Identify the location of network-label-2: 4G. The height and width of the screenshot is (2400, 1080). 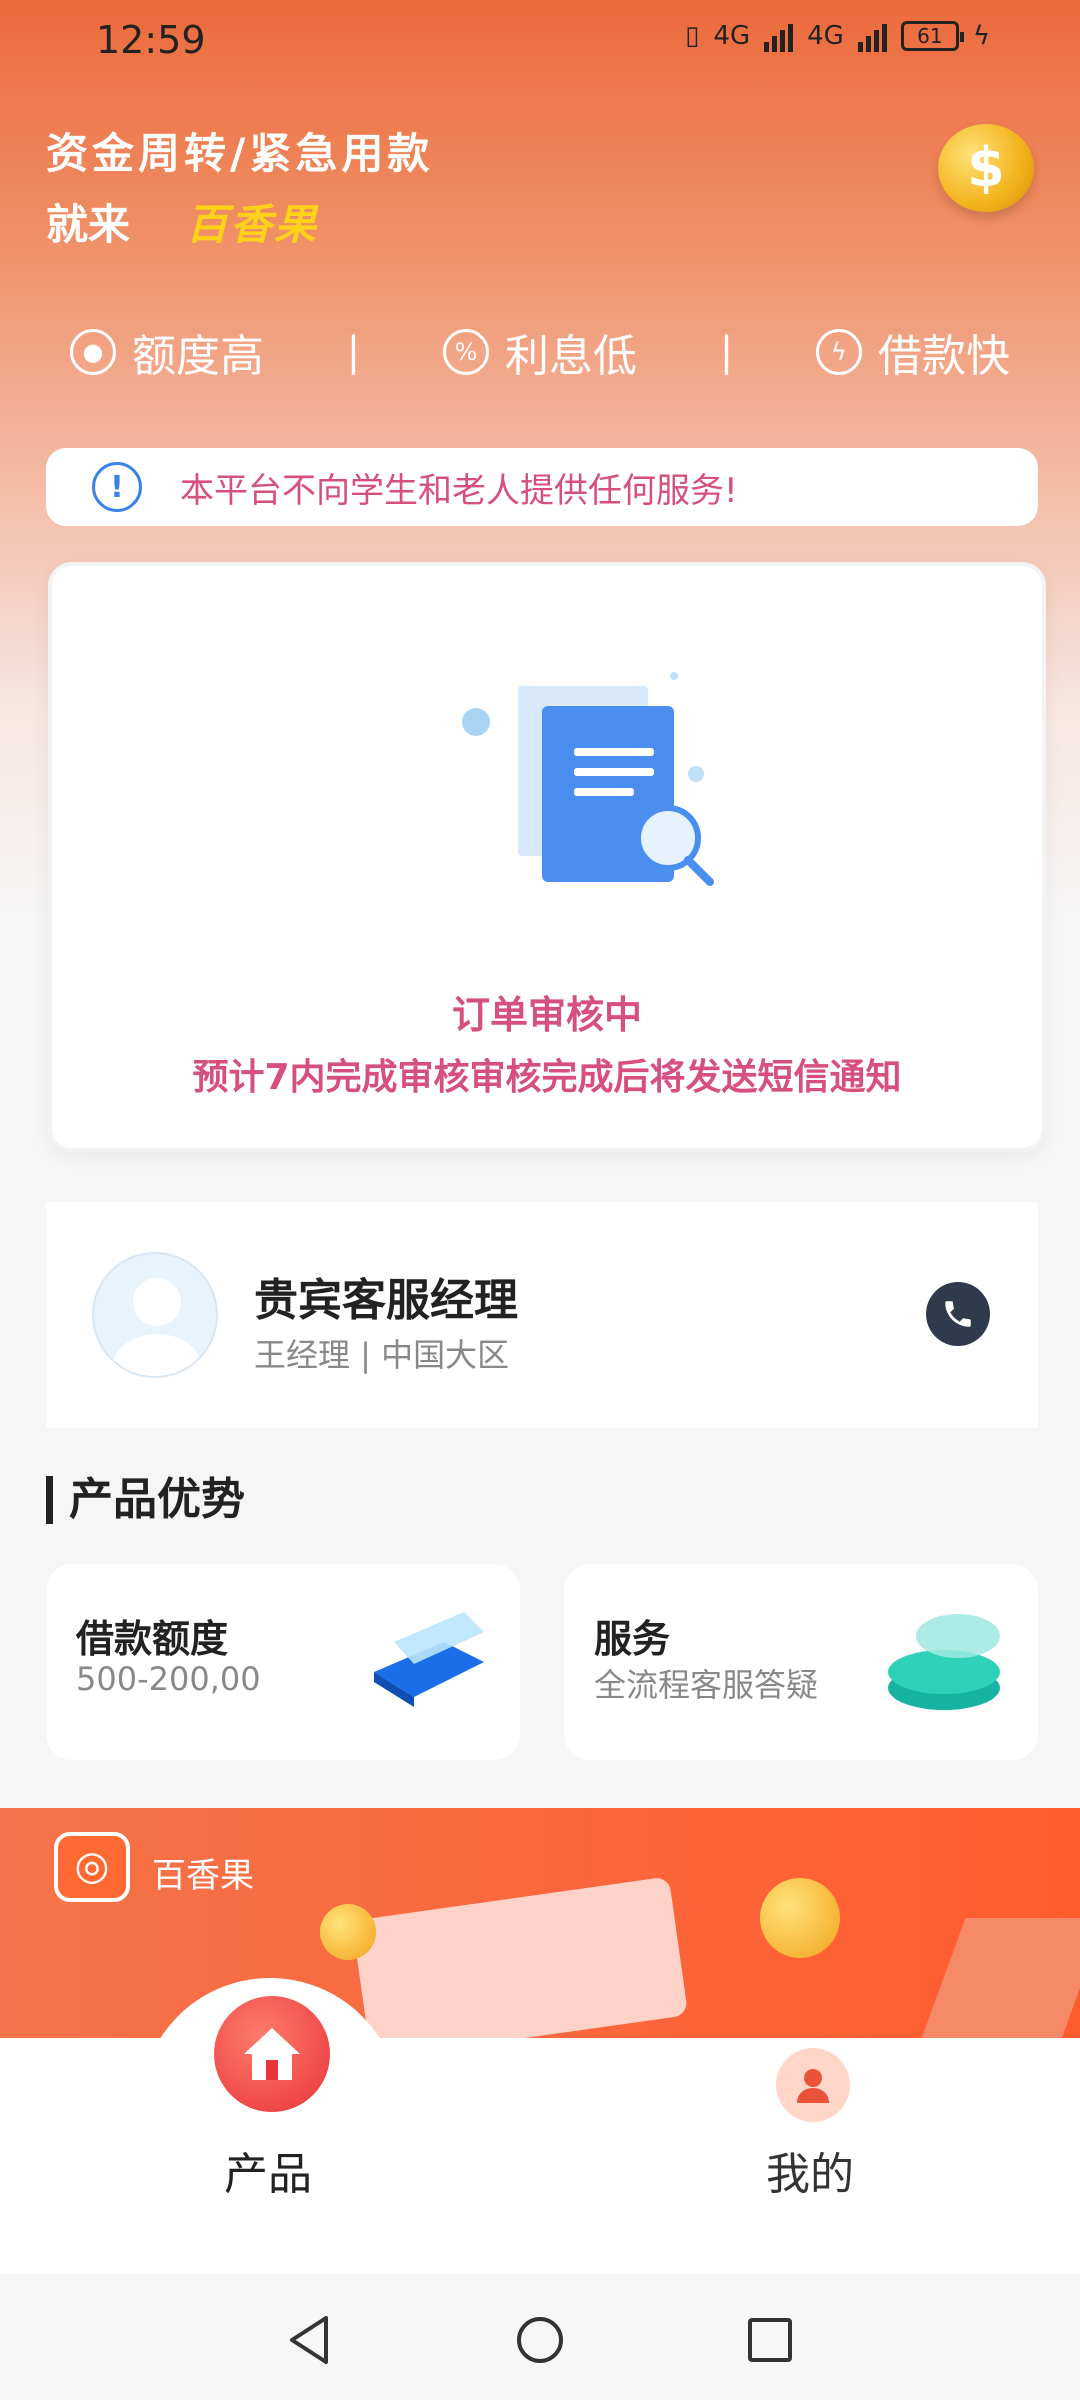
(825, 36).